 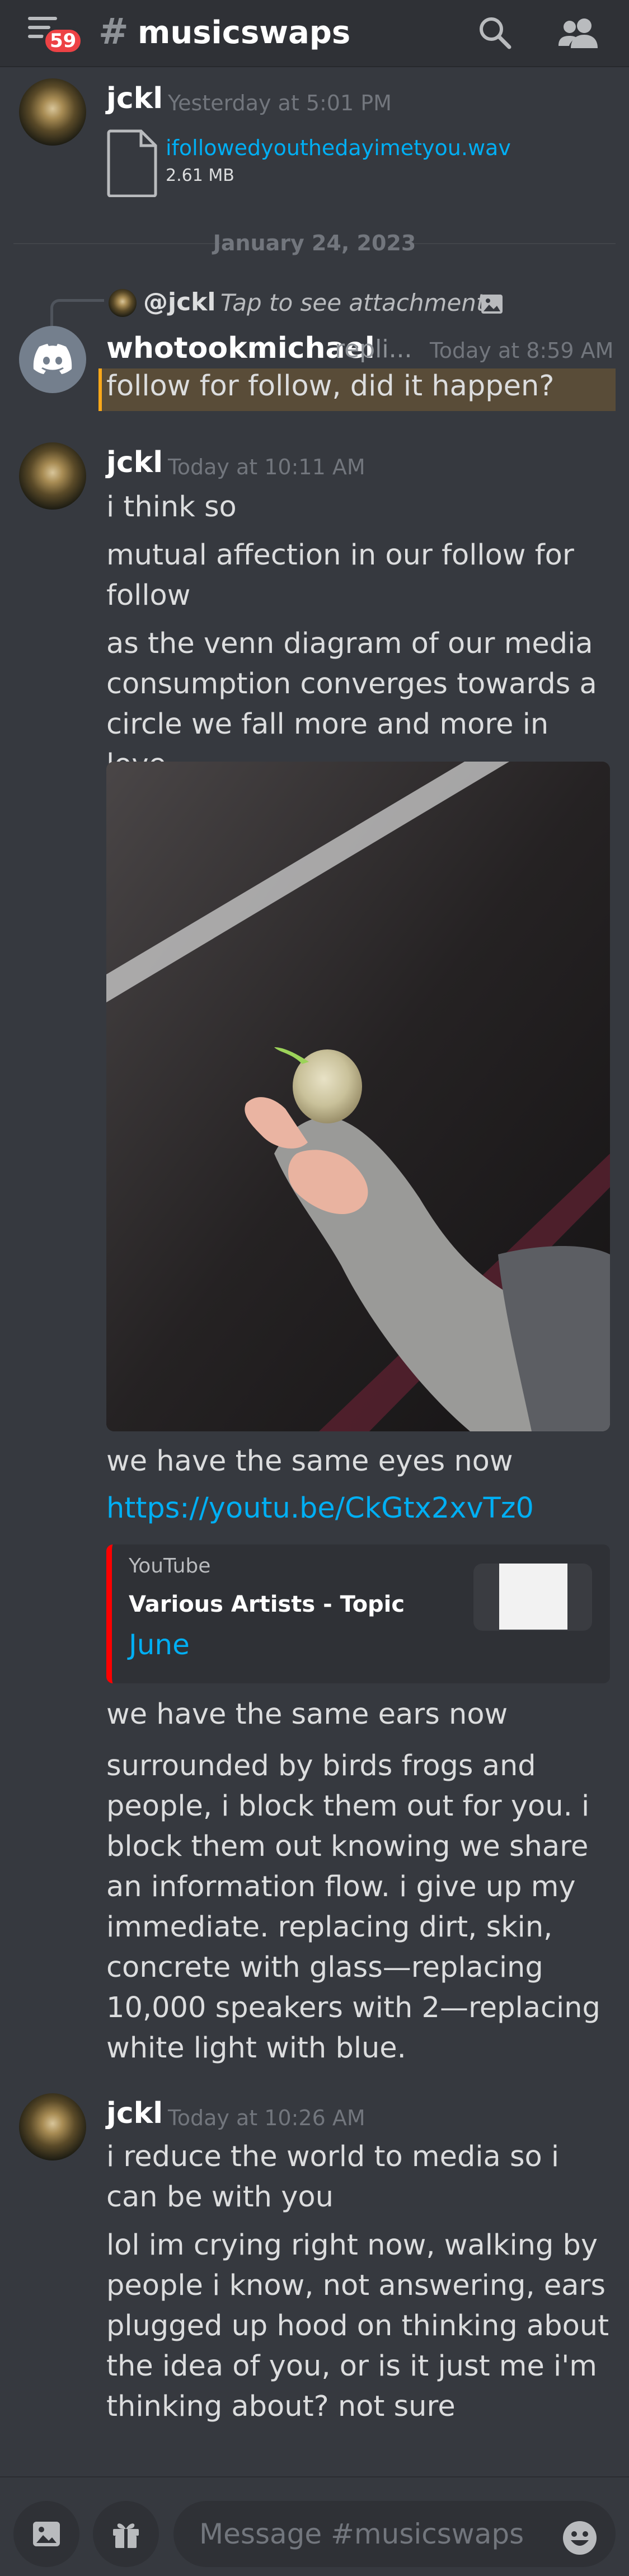 I want to click on channel-header: 59 # musicswaps, so click(x=314, y=34).